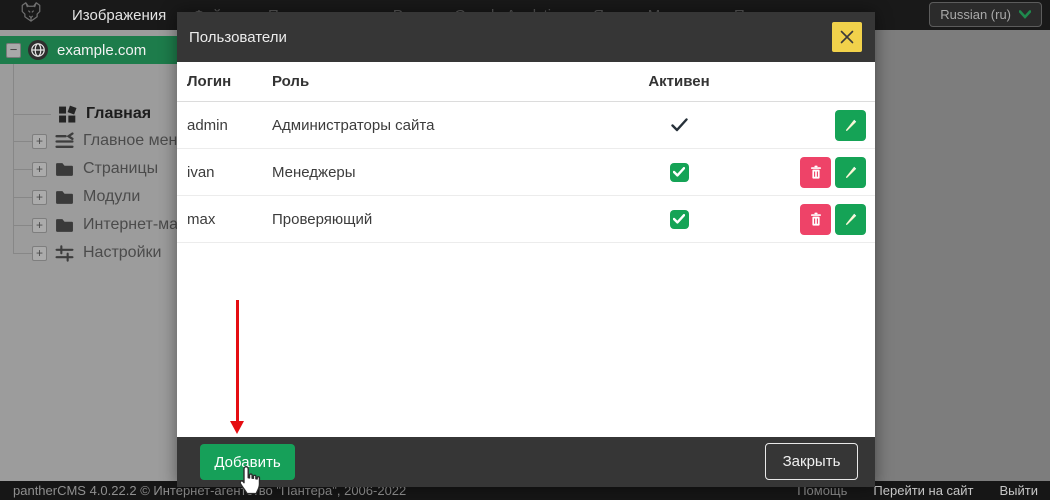  I want to click on close-icon, so click(847, 37).